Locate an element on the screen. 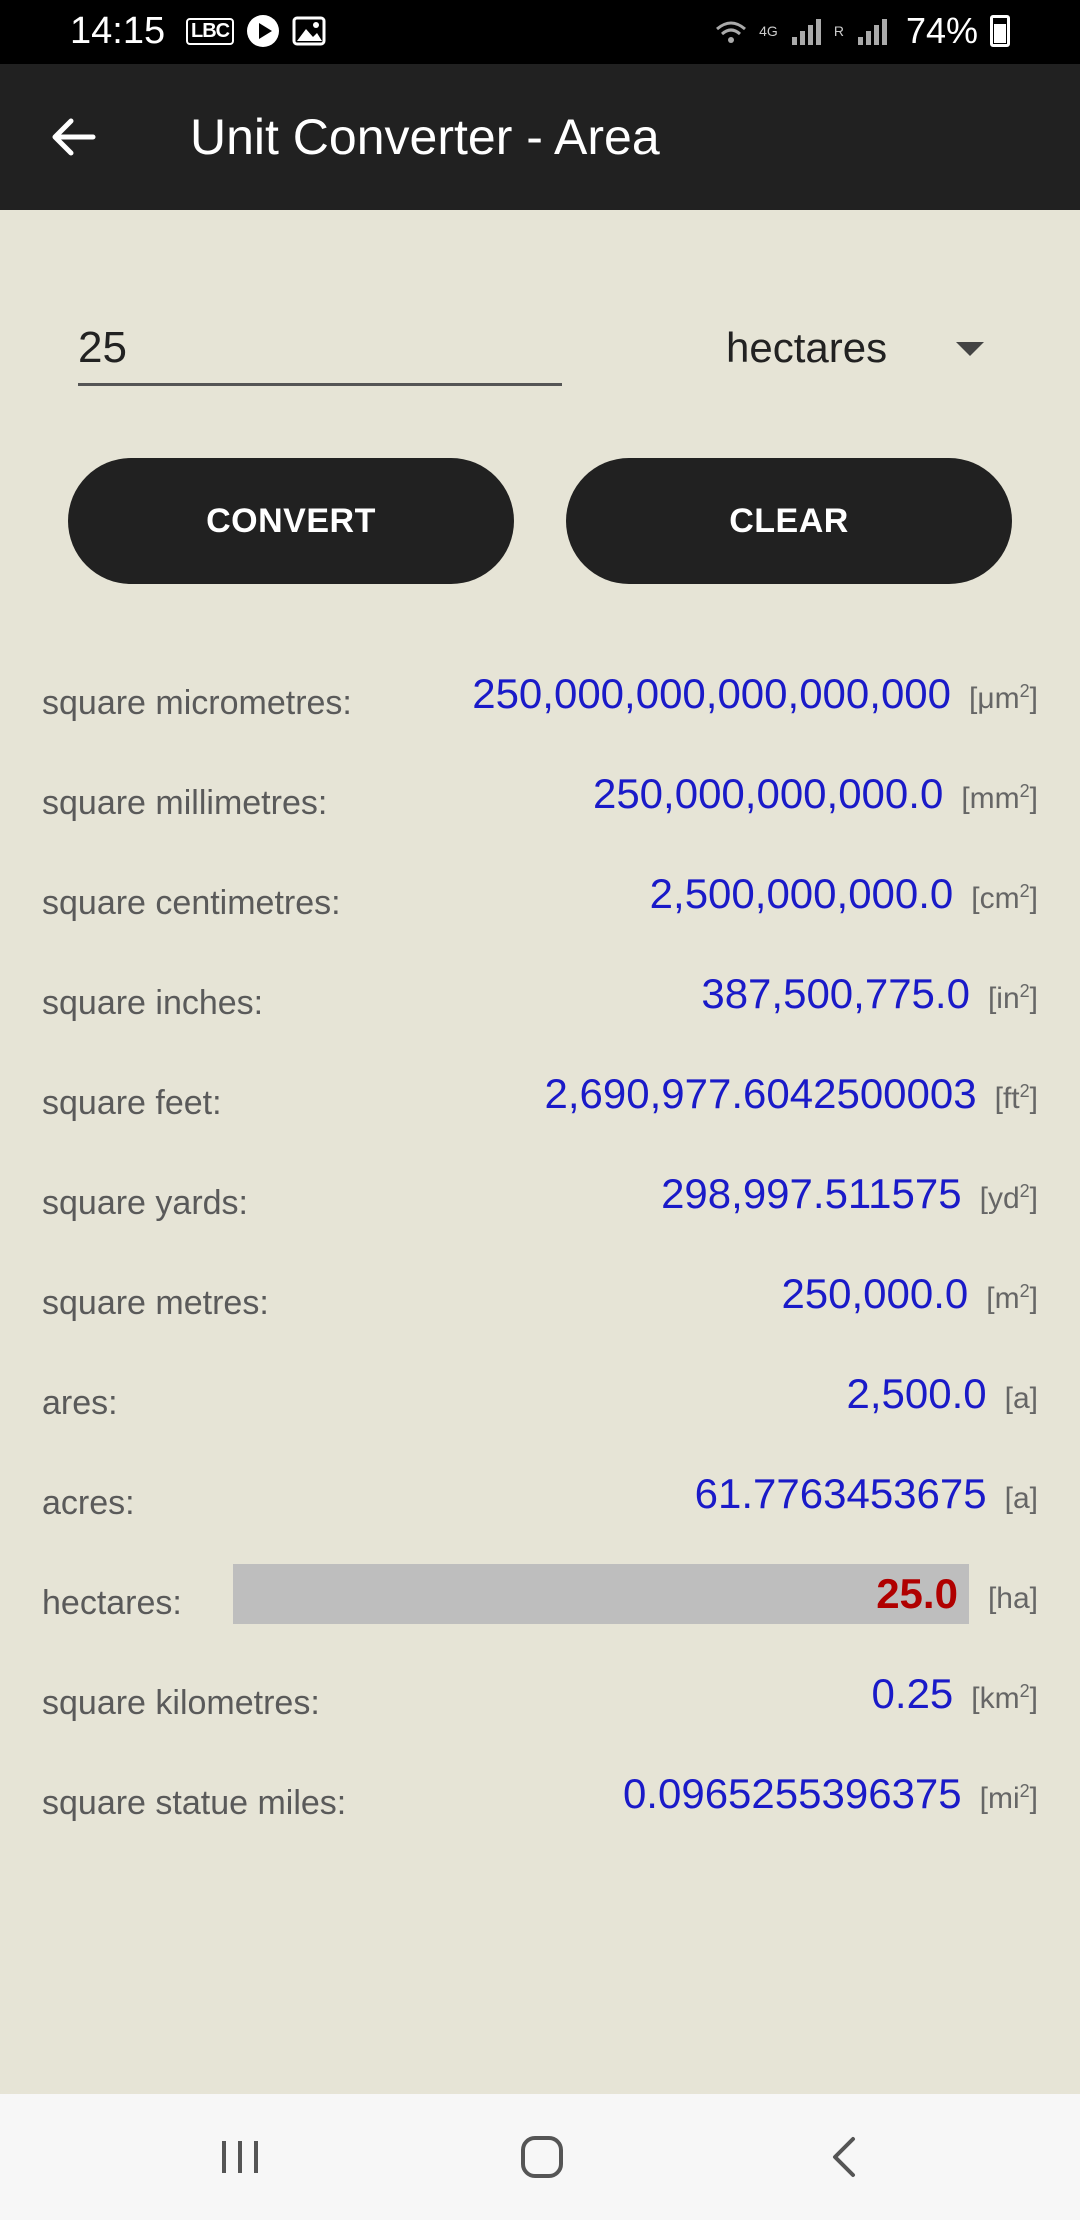 This screenshot has width=1080, height=2220. result-value: 0.25 is located at coordinates (912, 1693).